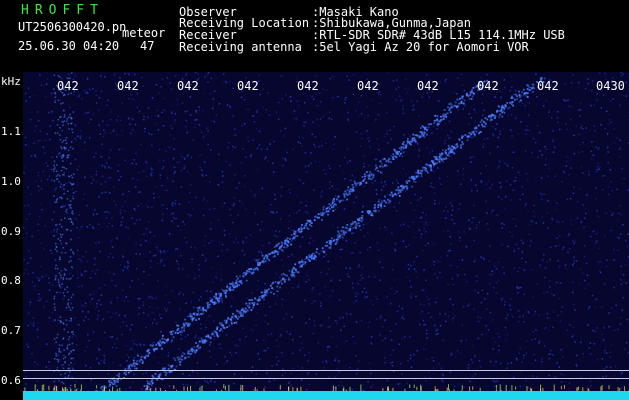 The image size is (629, 400). I want to click on y-tick: 1.0, so click(11, 181).